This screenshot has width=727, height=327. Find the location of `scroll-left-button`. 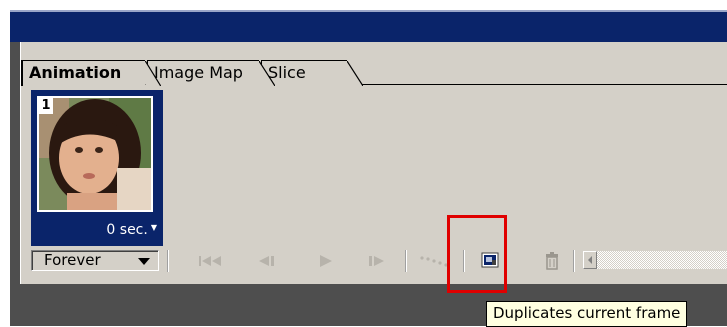

scroll-left-button is located at coordinates (590, 260).